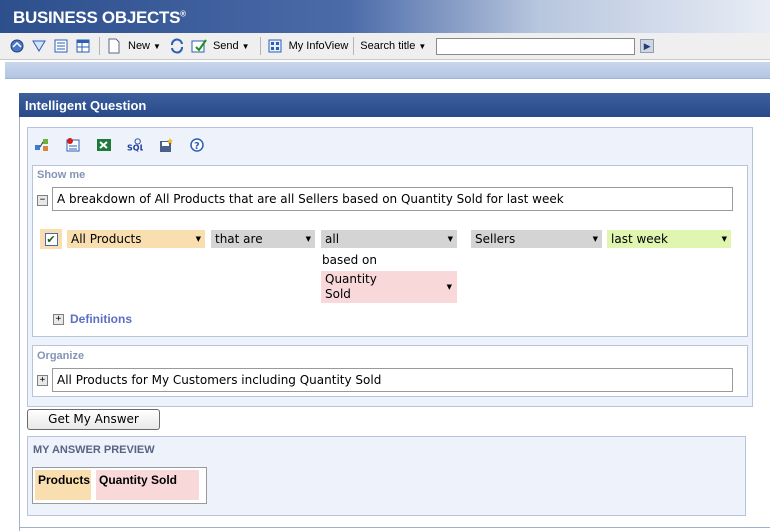 This screenshot has width=770, height=531. Describe the element at coordinates (394, 527) in the screenshot. I see `panel-bottom-border` at that location.